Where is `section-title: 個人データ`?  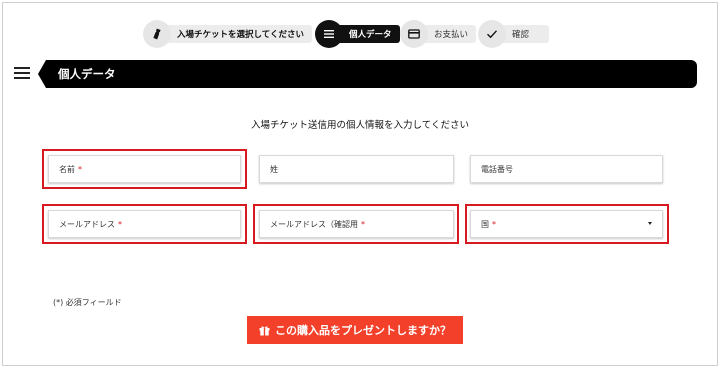 section-title: 個人データ is located at coordinates (87, 74).